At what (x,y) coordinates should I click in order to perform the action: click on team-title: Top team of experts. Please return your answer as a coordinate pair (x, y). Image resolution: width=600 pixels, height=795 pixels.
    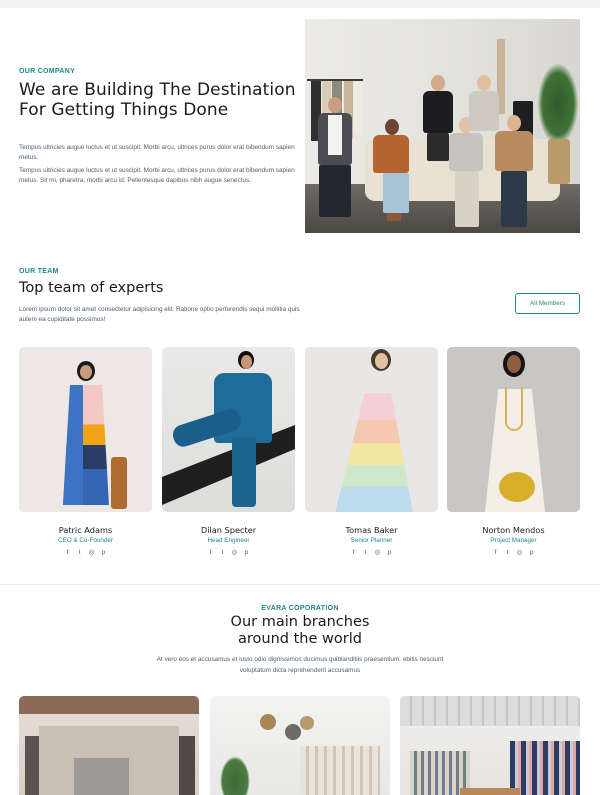
    Looking at the image, I should click on (91, 288).